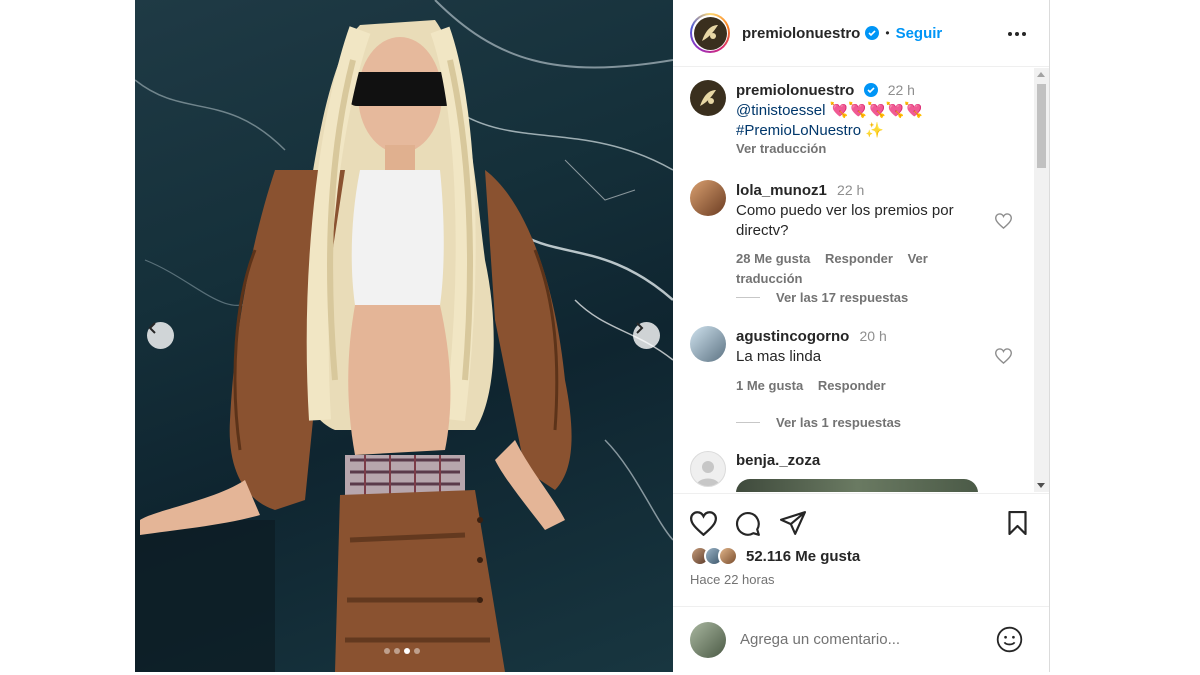 Image resolution: width=1200 pixels, height=675 pixels. I want to click on view-replies-label: Ver las 1 respuestas, so click(839, 422).